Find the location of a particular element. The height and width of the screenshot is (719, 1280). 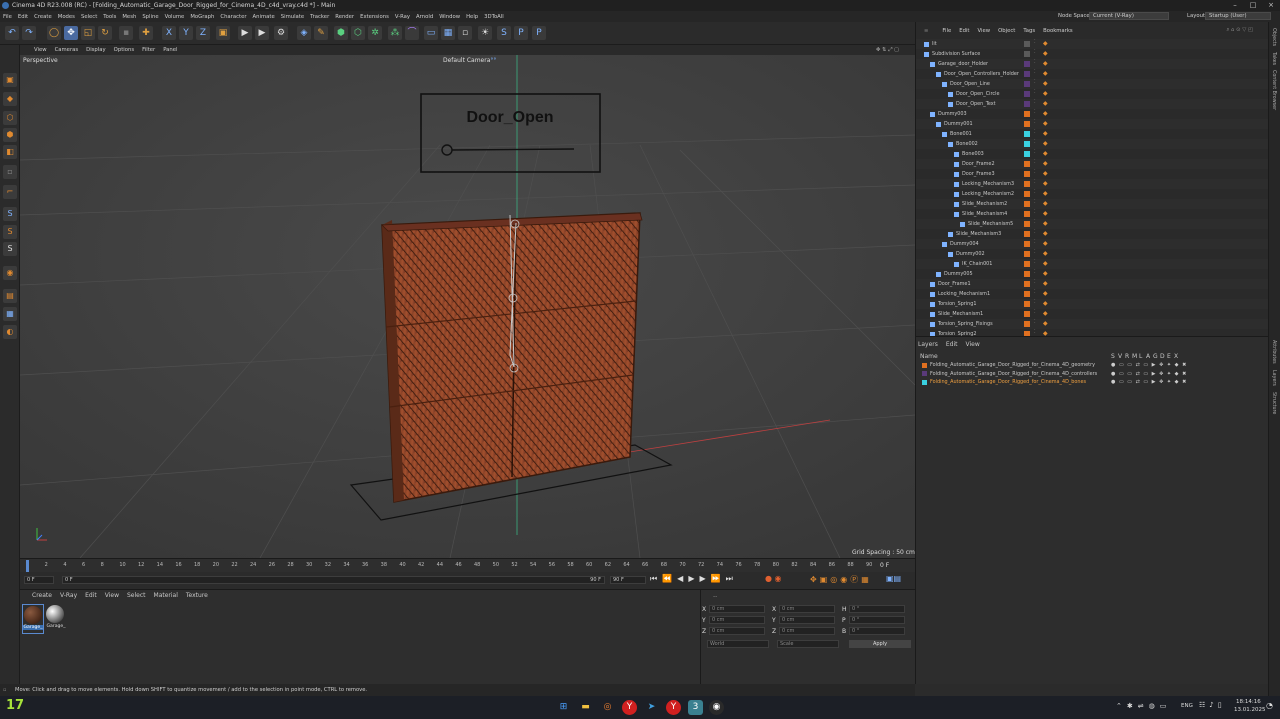

timeline-layout-icon: ▣▤ is located at coordinates (893, 578).